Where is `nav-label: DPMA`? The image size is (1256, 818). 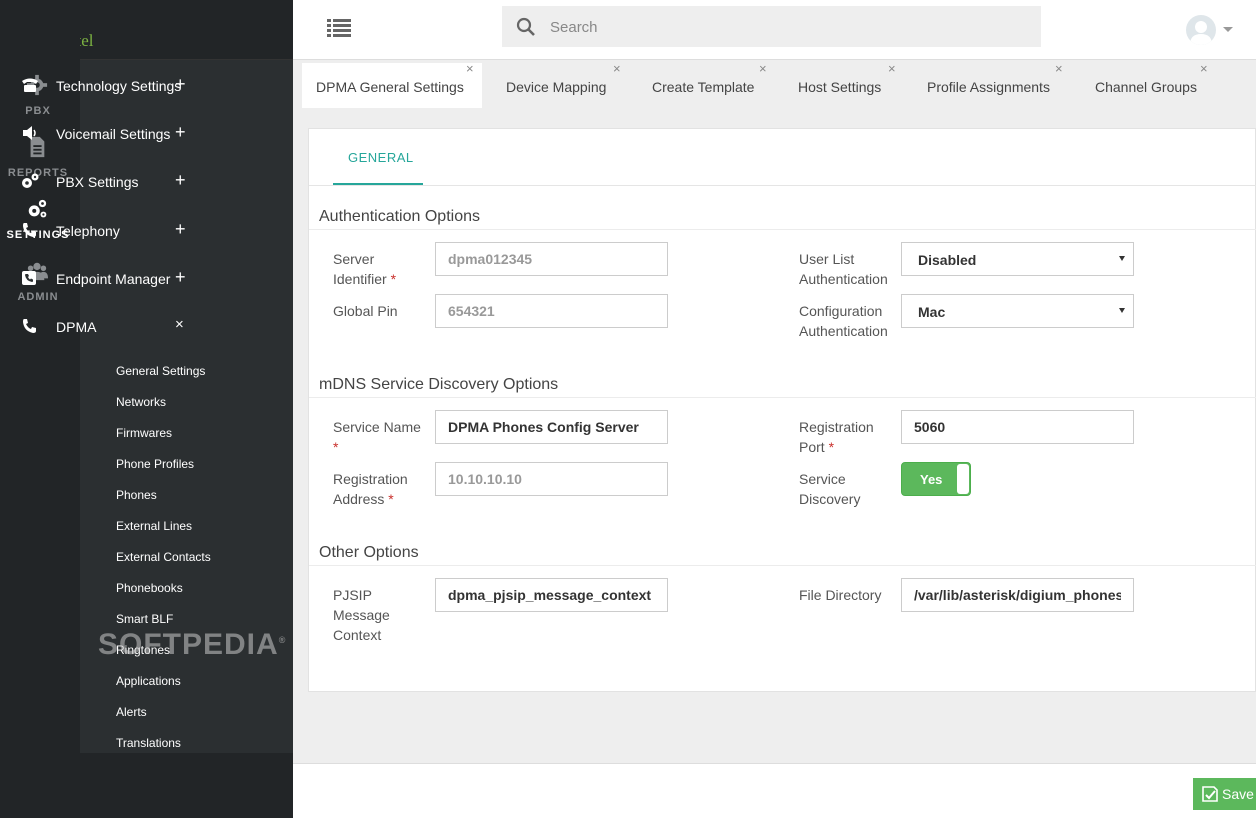 nav-label: DPMA is located at coordinates (76, 327).